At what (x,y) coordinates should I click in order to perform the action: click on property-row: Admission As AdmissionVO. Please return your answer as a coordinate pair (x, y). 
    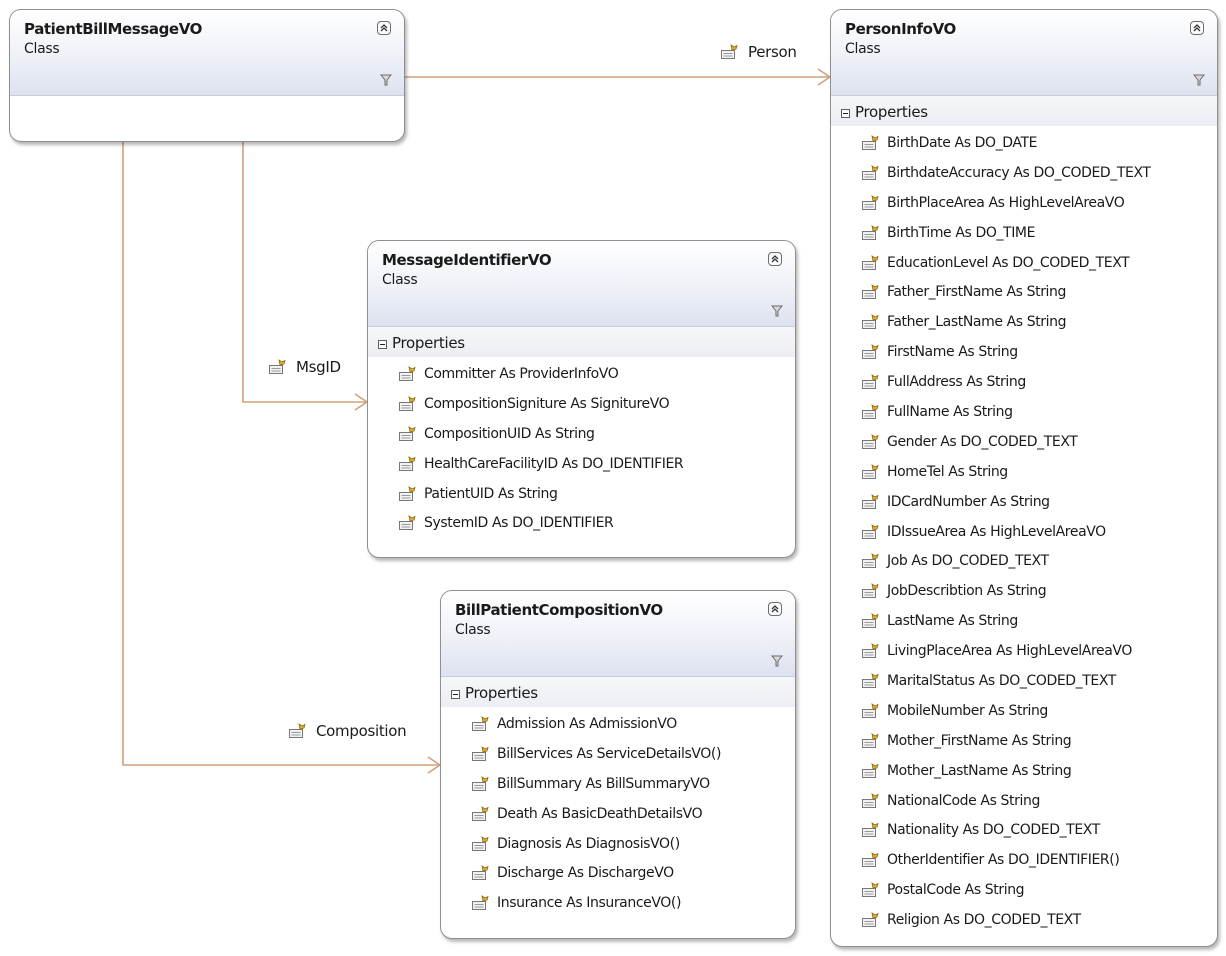
    Looking at the image, I should click on (618, 724).